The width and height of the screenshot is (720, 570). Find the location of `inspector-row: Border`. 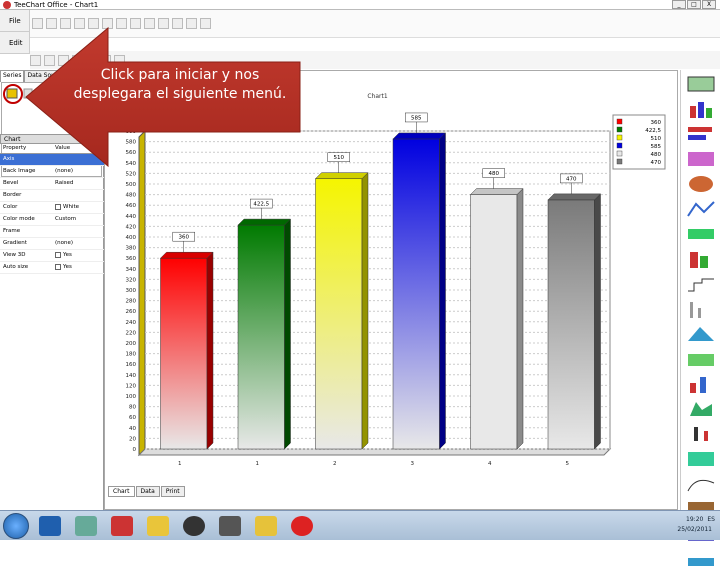

inspector-row: Border is located at coordinates (52, 196).